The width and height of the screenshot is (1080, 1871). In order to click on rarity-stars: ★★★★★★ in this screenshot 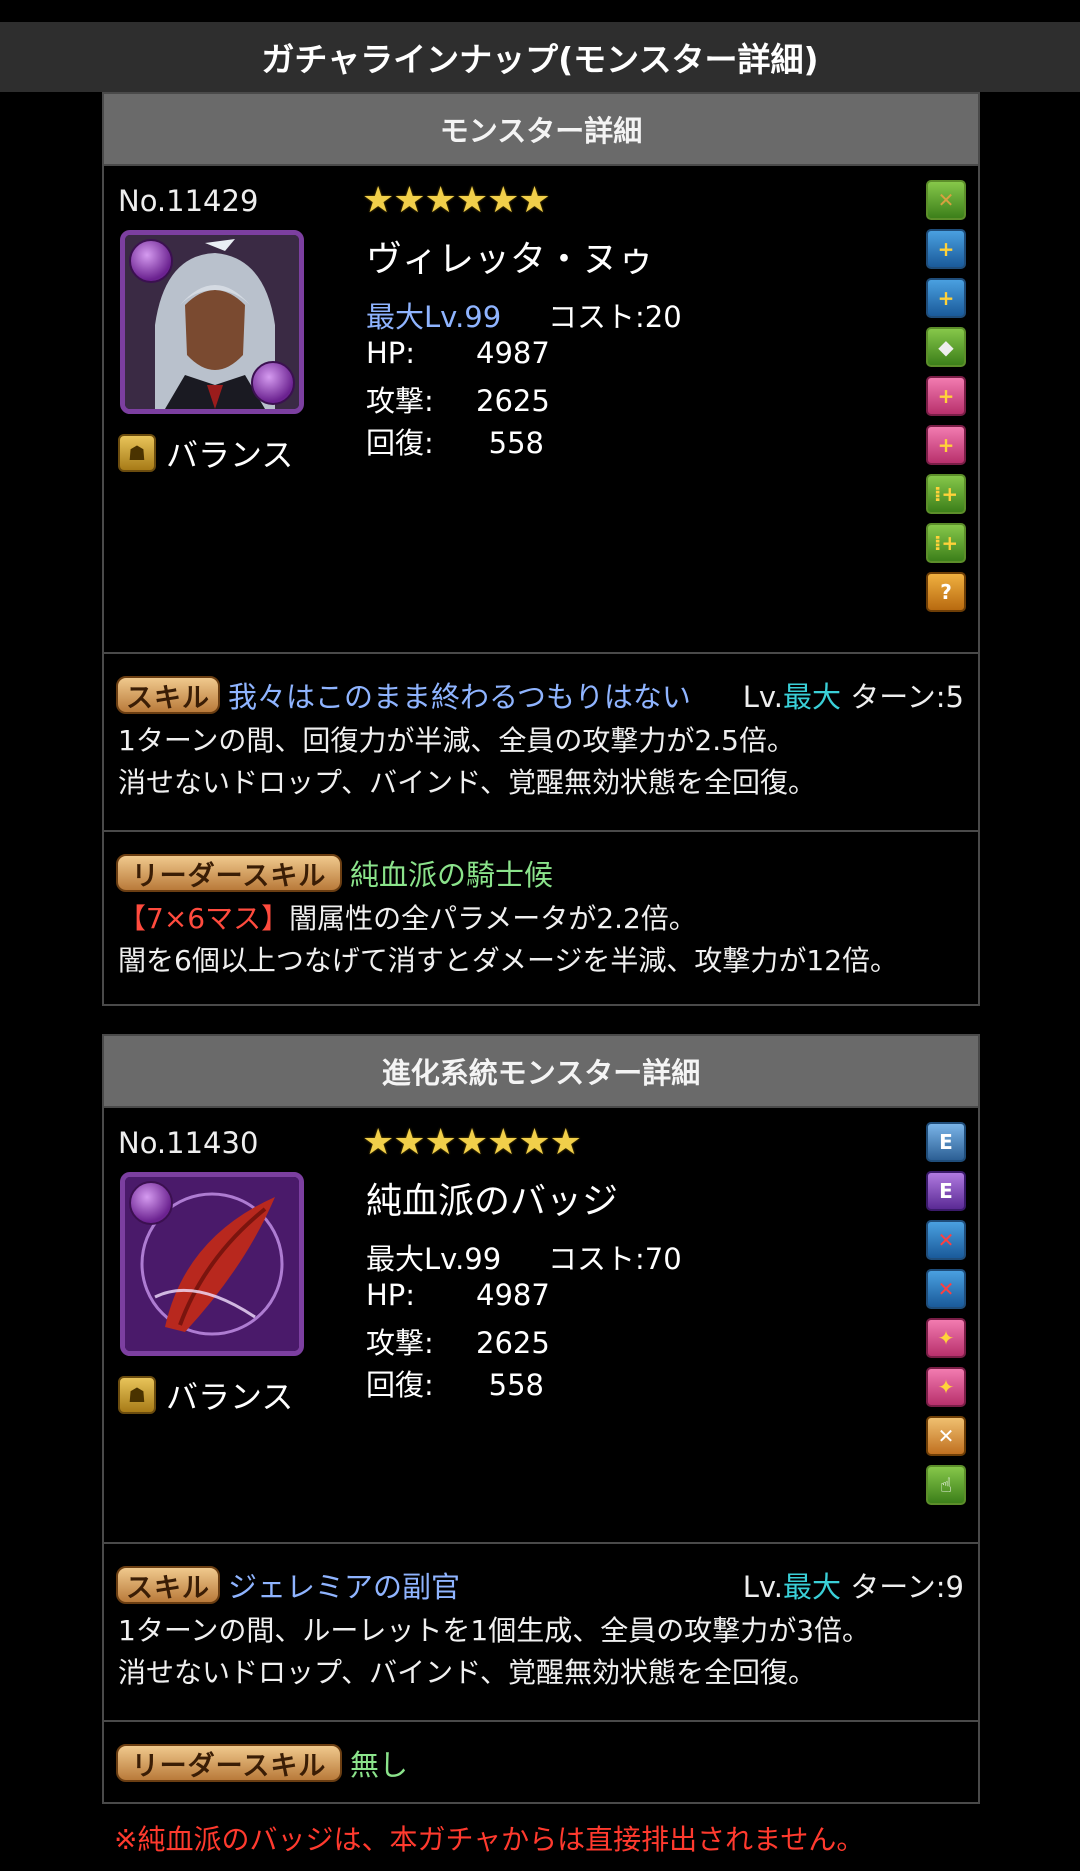, I will do `click(456, 200)`.